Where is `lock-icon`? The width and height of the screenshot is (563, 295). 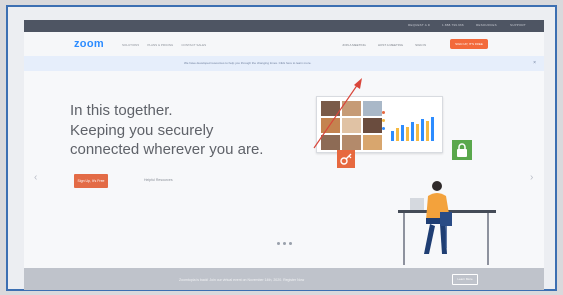
lock-icon is located at coordinates (462, 150).